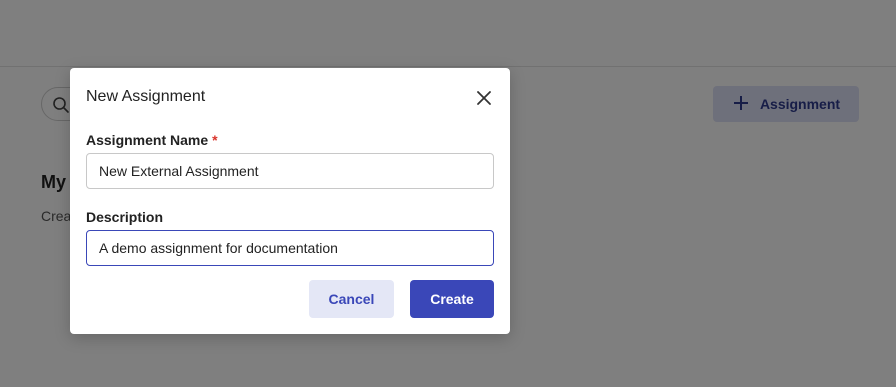 This screenshot has height=387, width=896. I want to click on close-icon, so click(484, 101).